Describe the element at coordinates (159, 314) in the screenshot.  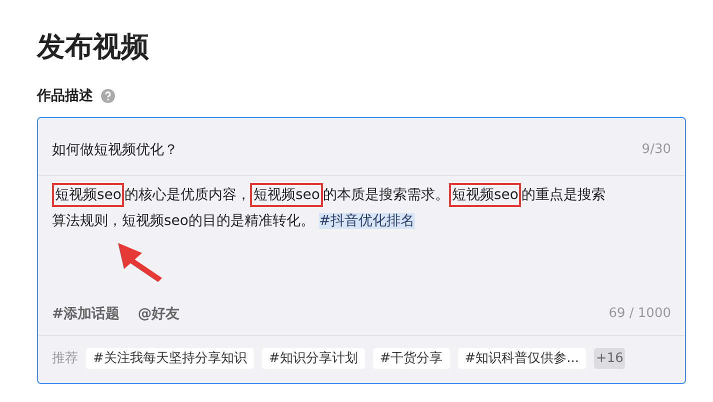
I see `action-link: @好友` at that location.